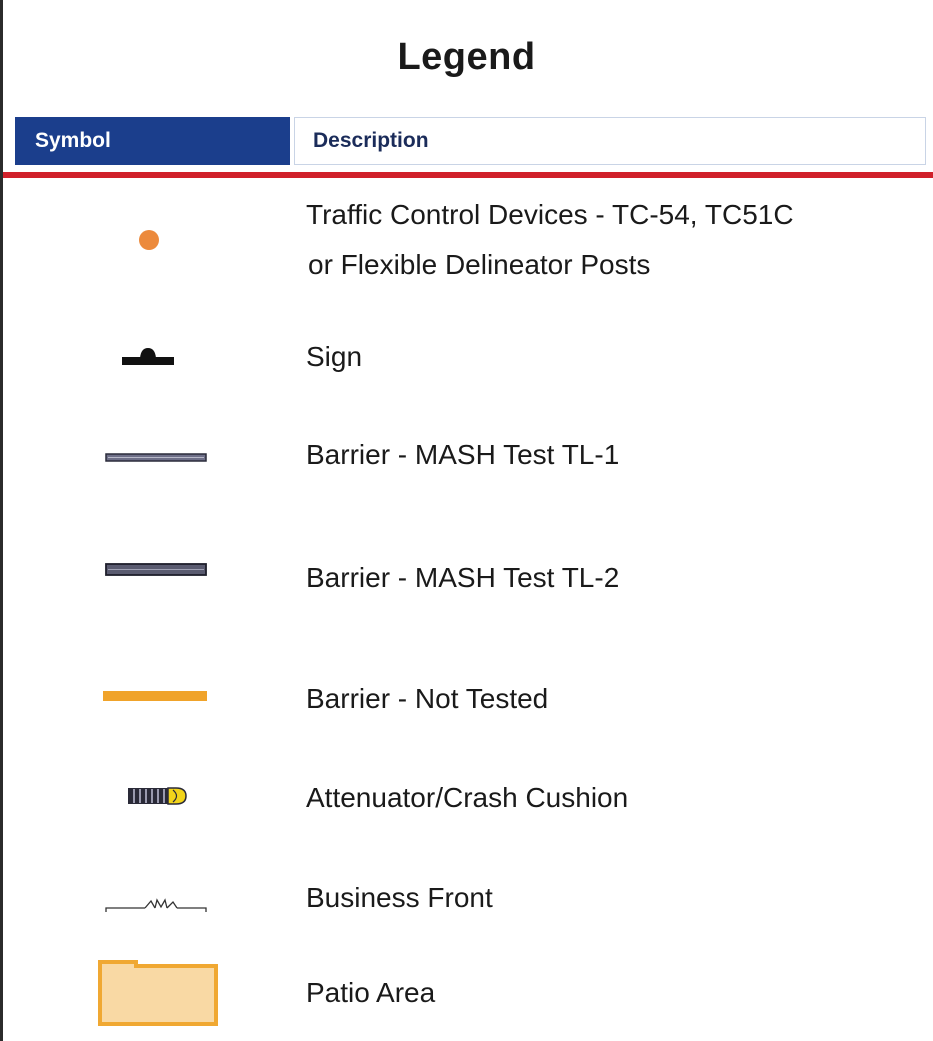 This screenshot has width=933, height=1041. What do you see at coordinates (334, 356) in the screenshot?
I see `legend-row-sign: Sign` at bounding box center [334, 356].